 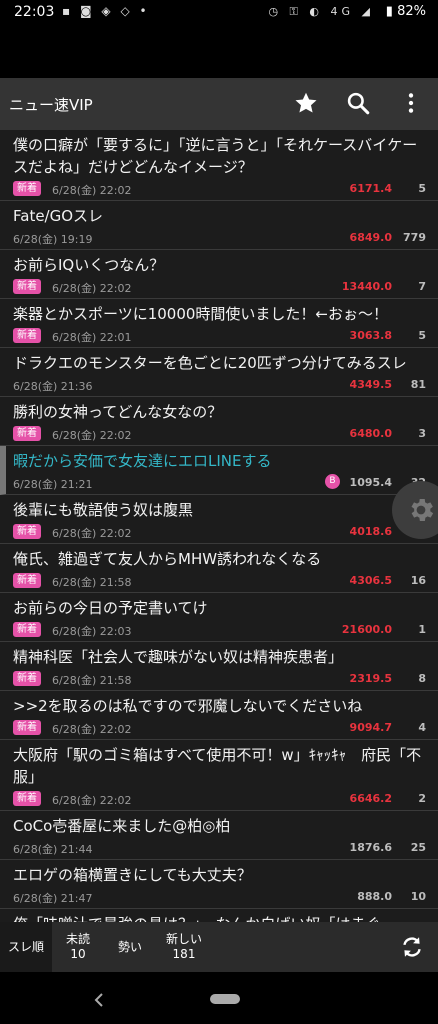 I want to click on thread-date: 6/28(金) 21:21, so click(x=53, y=484).